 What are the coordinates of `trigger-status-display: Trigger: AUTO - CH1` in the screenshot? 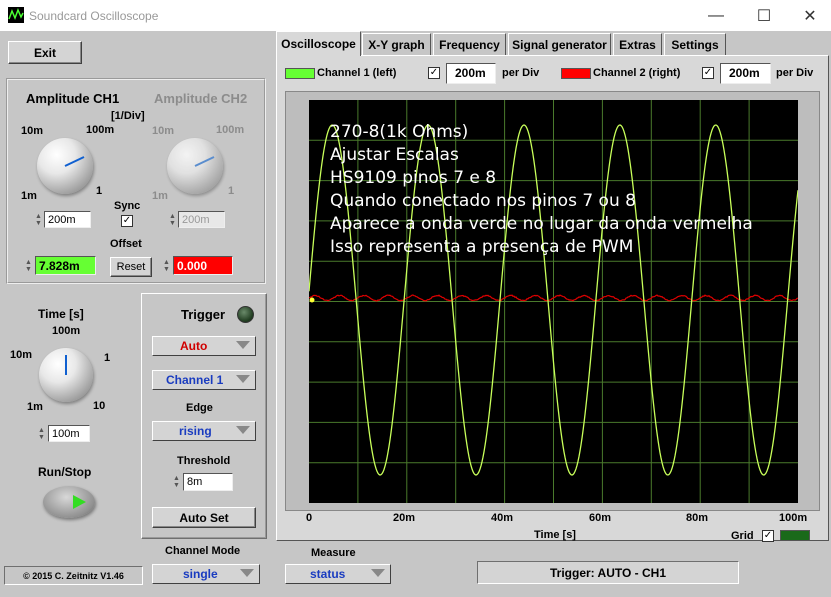 It's located at (608, 572).